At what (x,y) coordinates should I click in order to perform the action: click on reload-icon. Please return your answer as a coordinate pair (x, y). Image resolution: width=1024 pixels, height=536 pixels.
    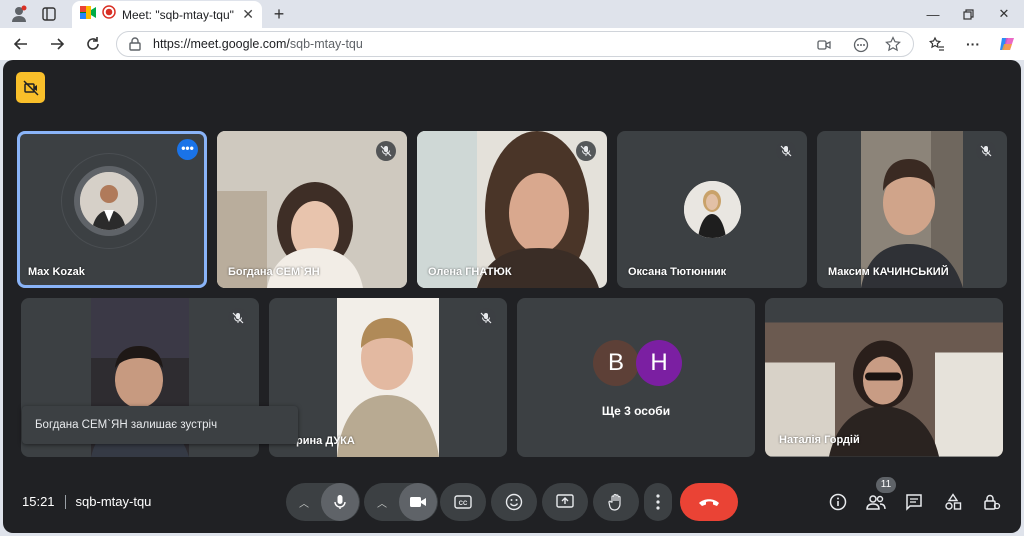
    Looking at the image, I should click on (93, 44).